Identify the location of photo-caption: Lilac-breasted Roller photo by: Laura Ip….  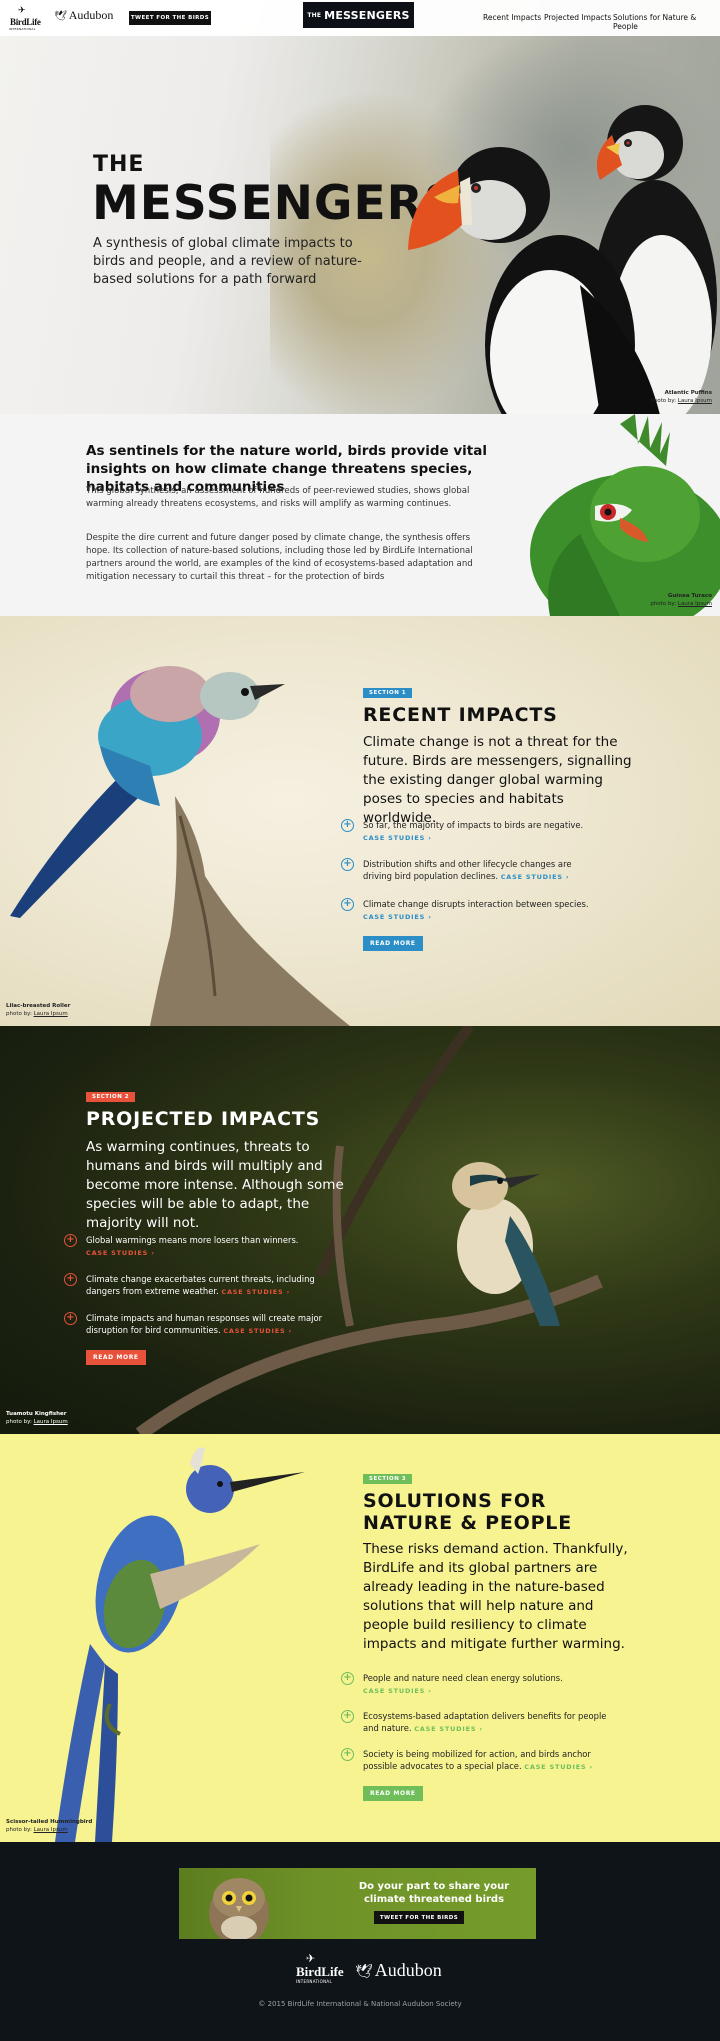
(66, 1010).